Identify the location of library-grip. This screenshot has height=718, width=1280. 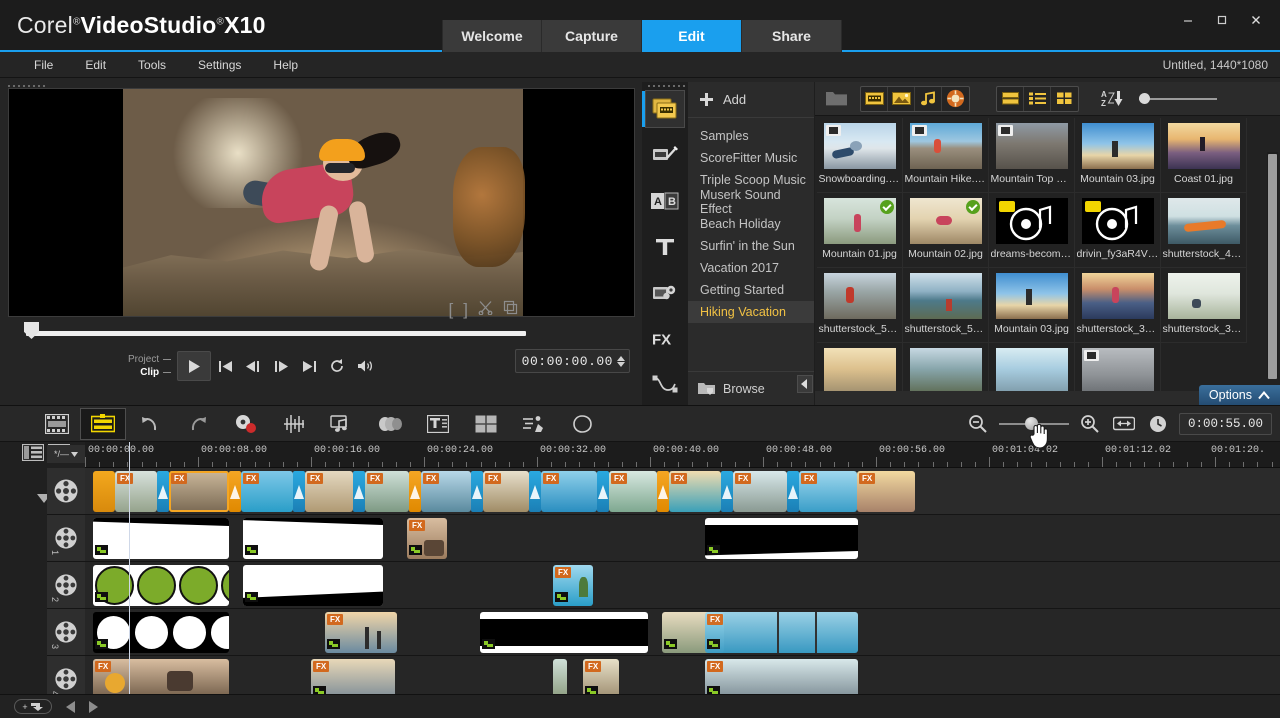
(666, 86).